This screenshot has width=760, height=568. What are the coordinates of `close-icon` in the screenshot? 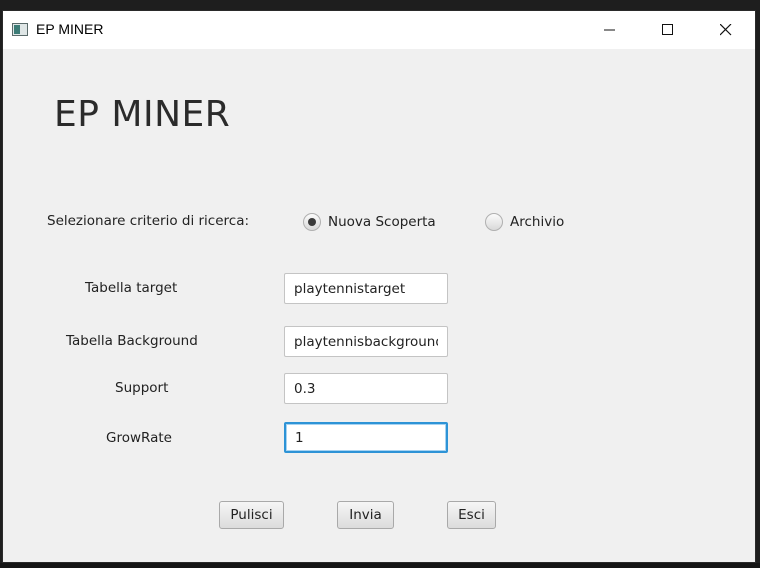 It's located at (726, 30).